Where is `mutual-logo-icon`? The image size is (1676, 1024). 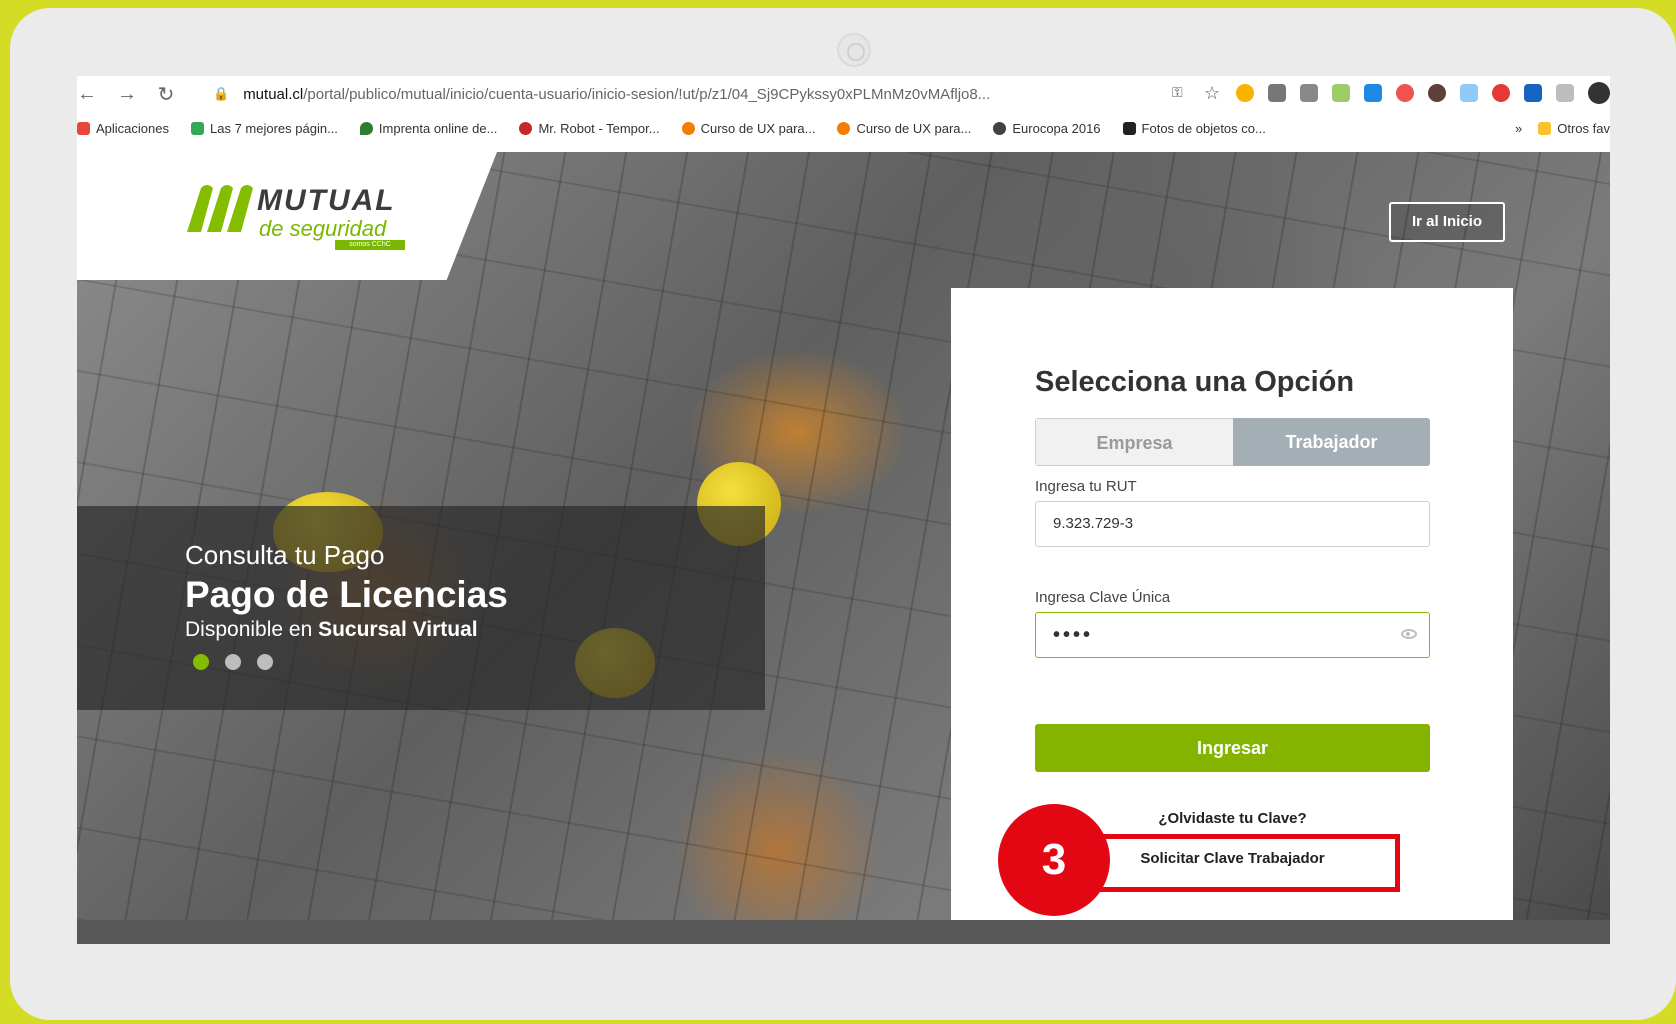
mutual-logo-icon is located at coordinates (218, 208).